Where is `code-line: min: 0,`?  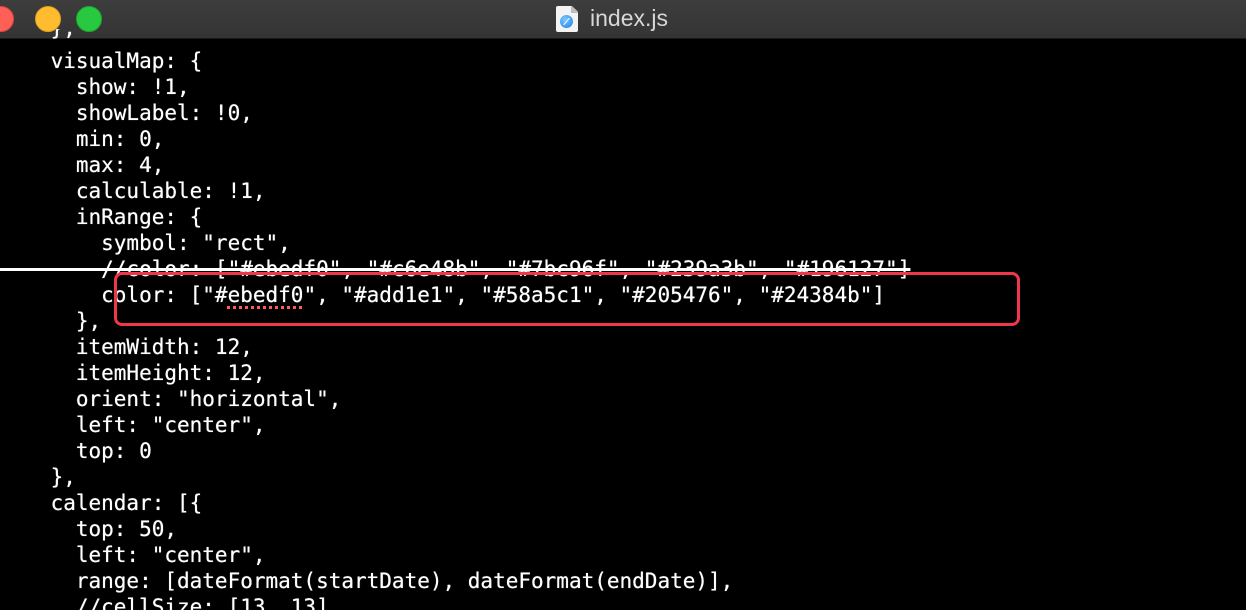
code-line: min: 0, is located at coordinates (82, 139).